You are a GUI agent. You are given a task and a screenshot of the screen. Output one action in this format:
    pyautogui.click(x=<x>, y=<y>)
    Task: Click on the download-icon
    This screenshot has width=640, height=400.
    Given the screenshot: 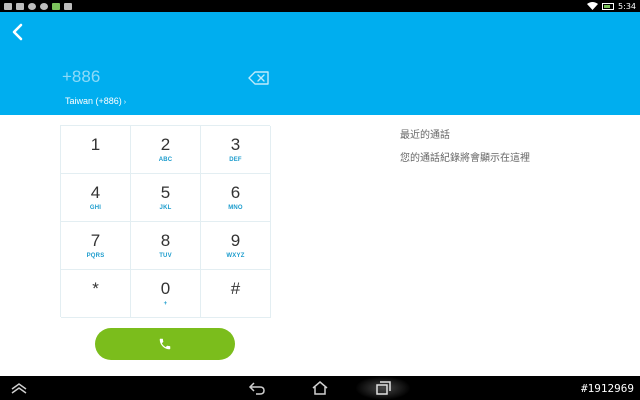 What is the action you would take?
    pyautogui.click(x=68, y=6)
    